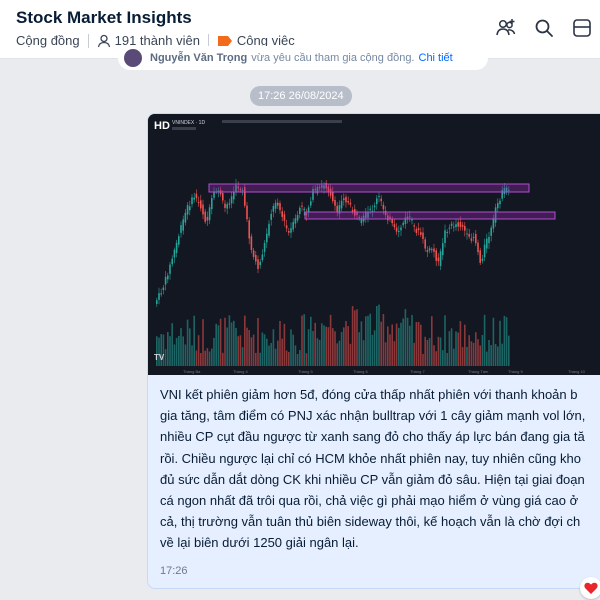  What do you see at coordinates (590, 588) in the screenshot?
I see `heart-icon` at bounding box center [590, 588].